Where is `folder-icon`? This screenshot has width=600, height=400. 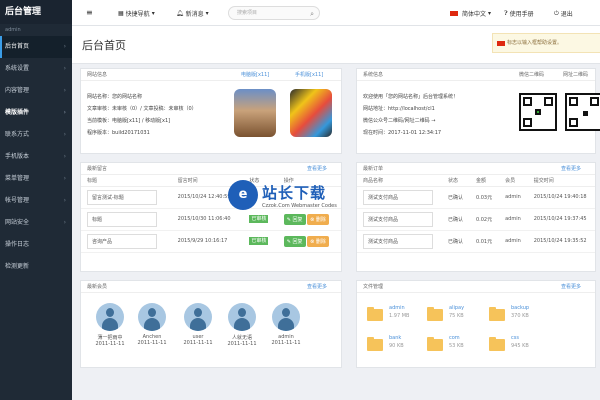
folder-icon is located at coordinates (497, 344).